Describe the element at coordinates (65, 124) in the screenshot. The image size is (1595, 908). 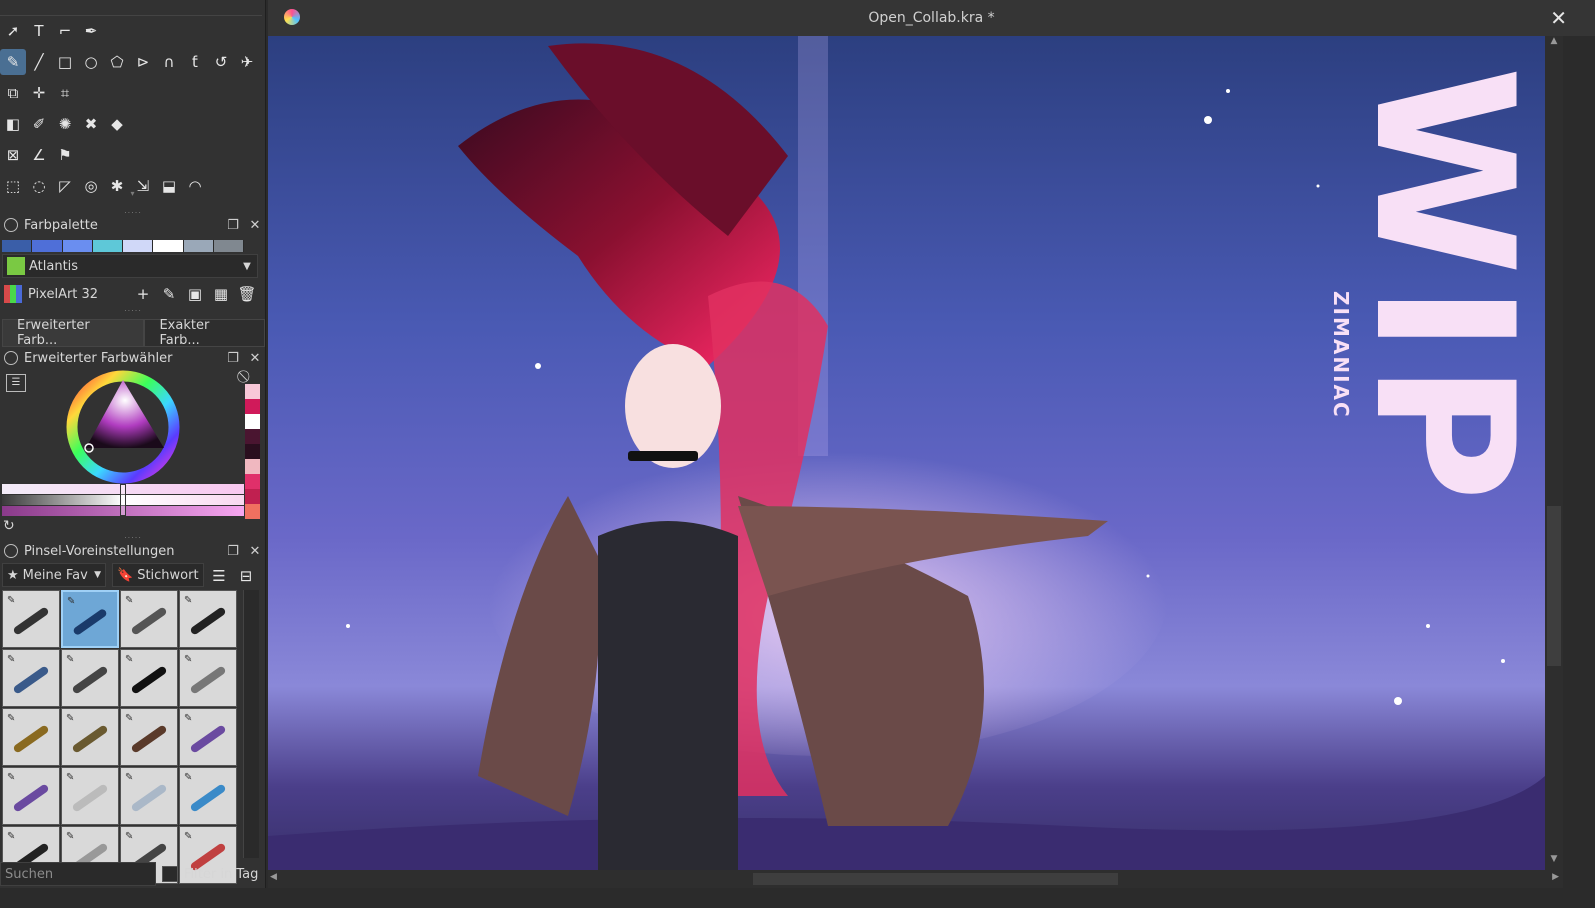
I see `smart-patch-icon: ✺` at that location.